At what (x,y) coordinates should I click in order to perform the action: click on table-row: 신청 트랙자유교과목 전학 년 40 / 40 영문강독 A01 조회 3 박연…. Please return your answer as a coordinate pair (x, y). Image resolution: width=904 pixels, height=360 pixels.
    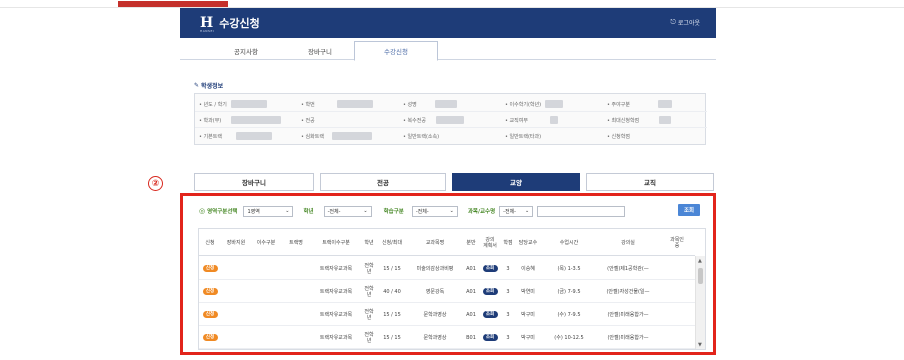
    Looking at the image, I should click on (447, 291).